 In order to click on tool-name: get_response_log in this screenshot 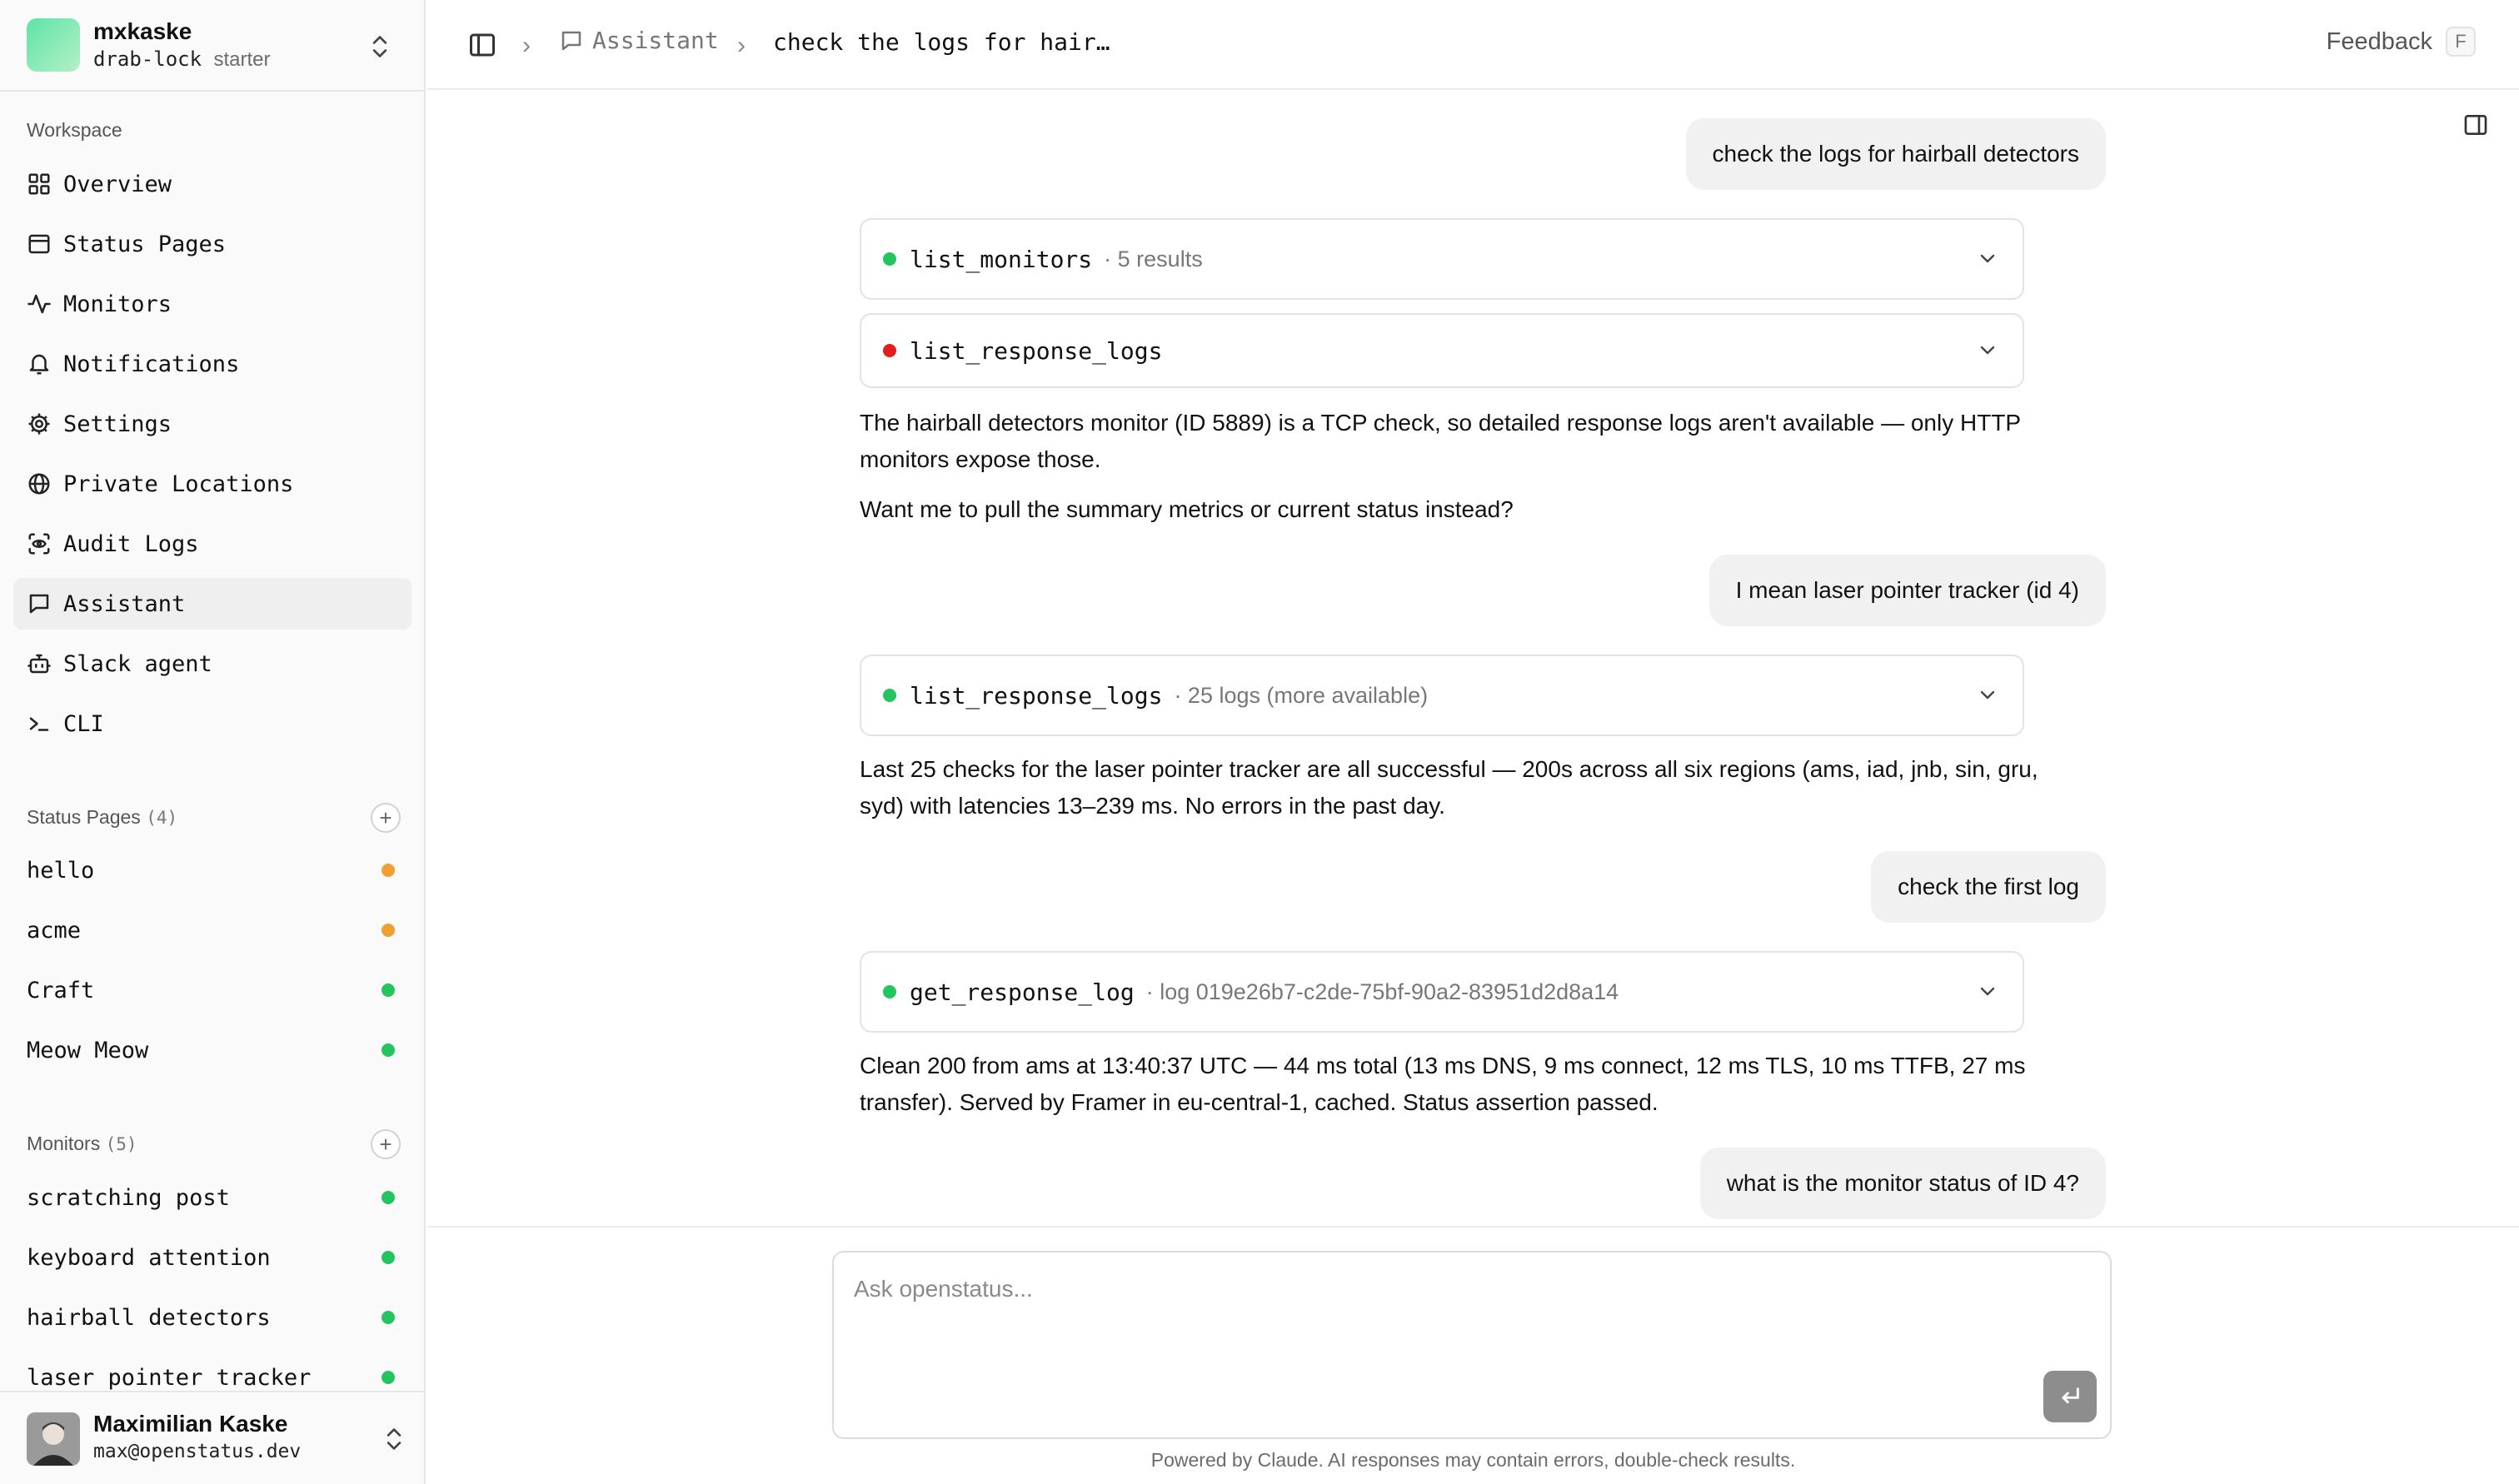, I will do `click(1022, 992)`.